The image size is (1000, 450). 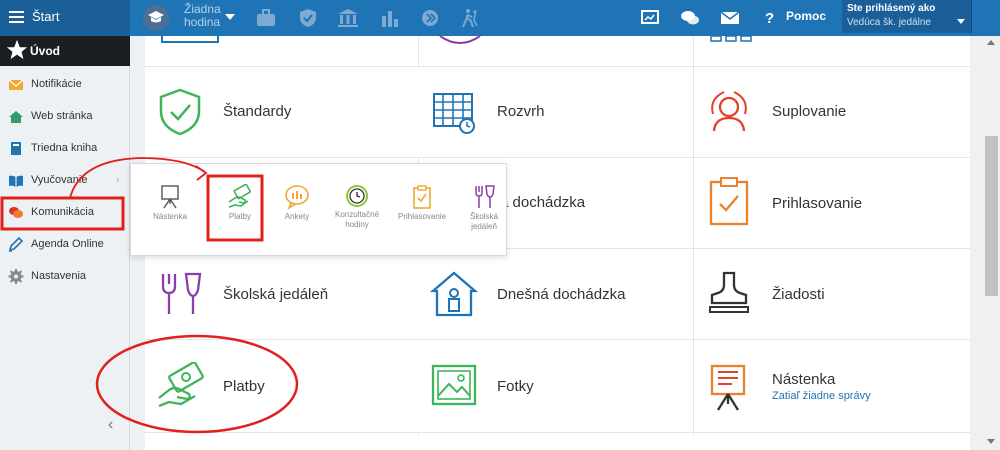 What do you see at coordinates (422, 216) in the screenshot?
I see `flyout-label: Prihlasovanie` at bounding box center [422, 216].